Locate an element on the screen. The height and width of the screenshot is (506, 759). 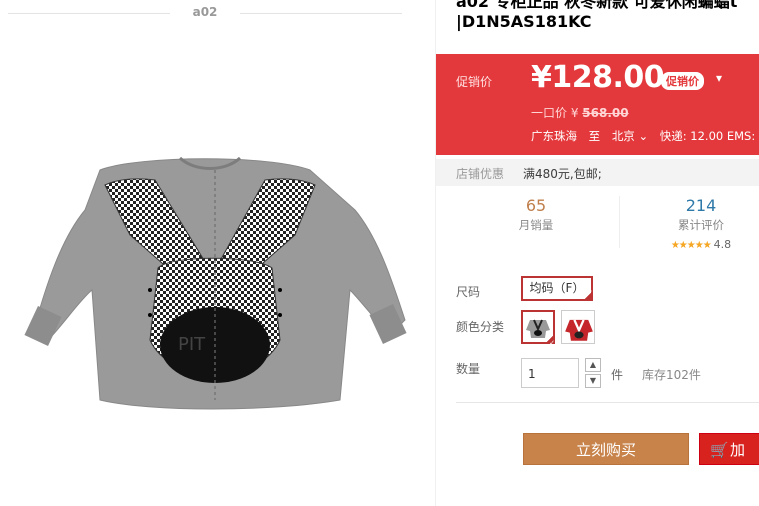
ship-to-select: 北京 ⌄ is located at coordinates (630, 136).